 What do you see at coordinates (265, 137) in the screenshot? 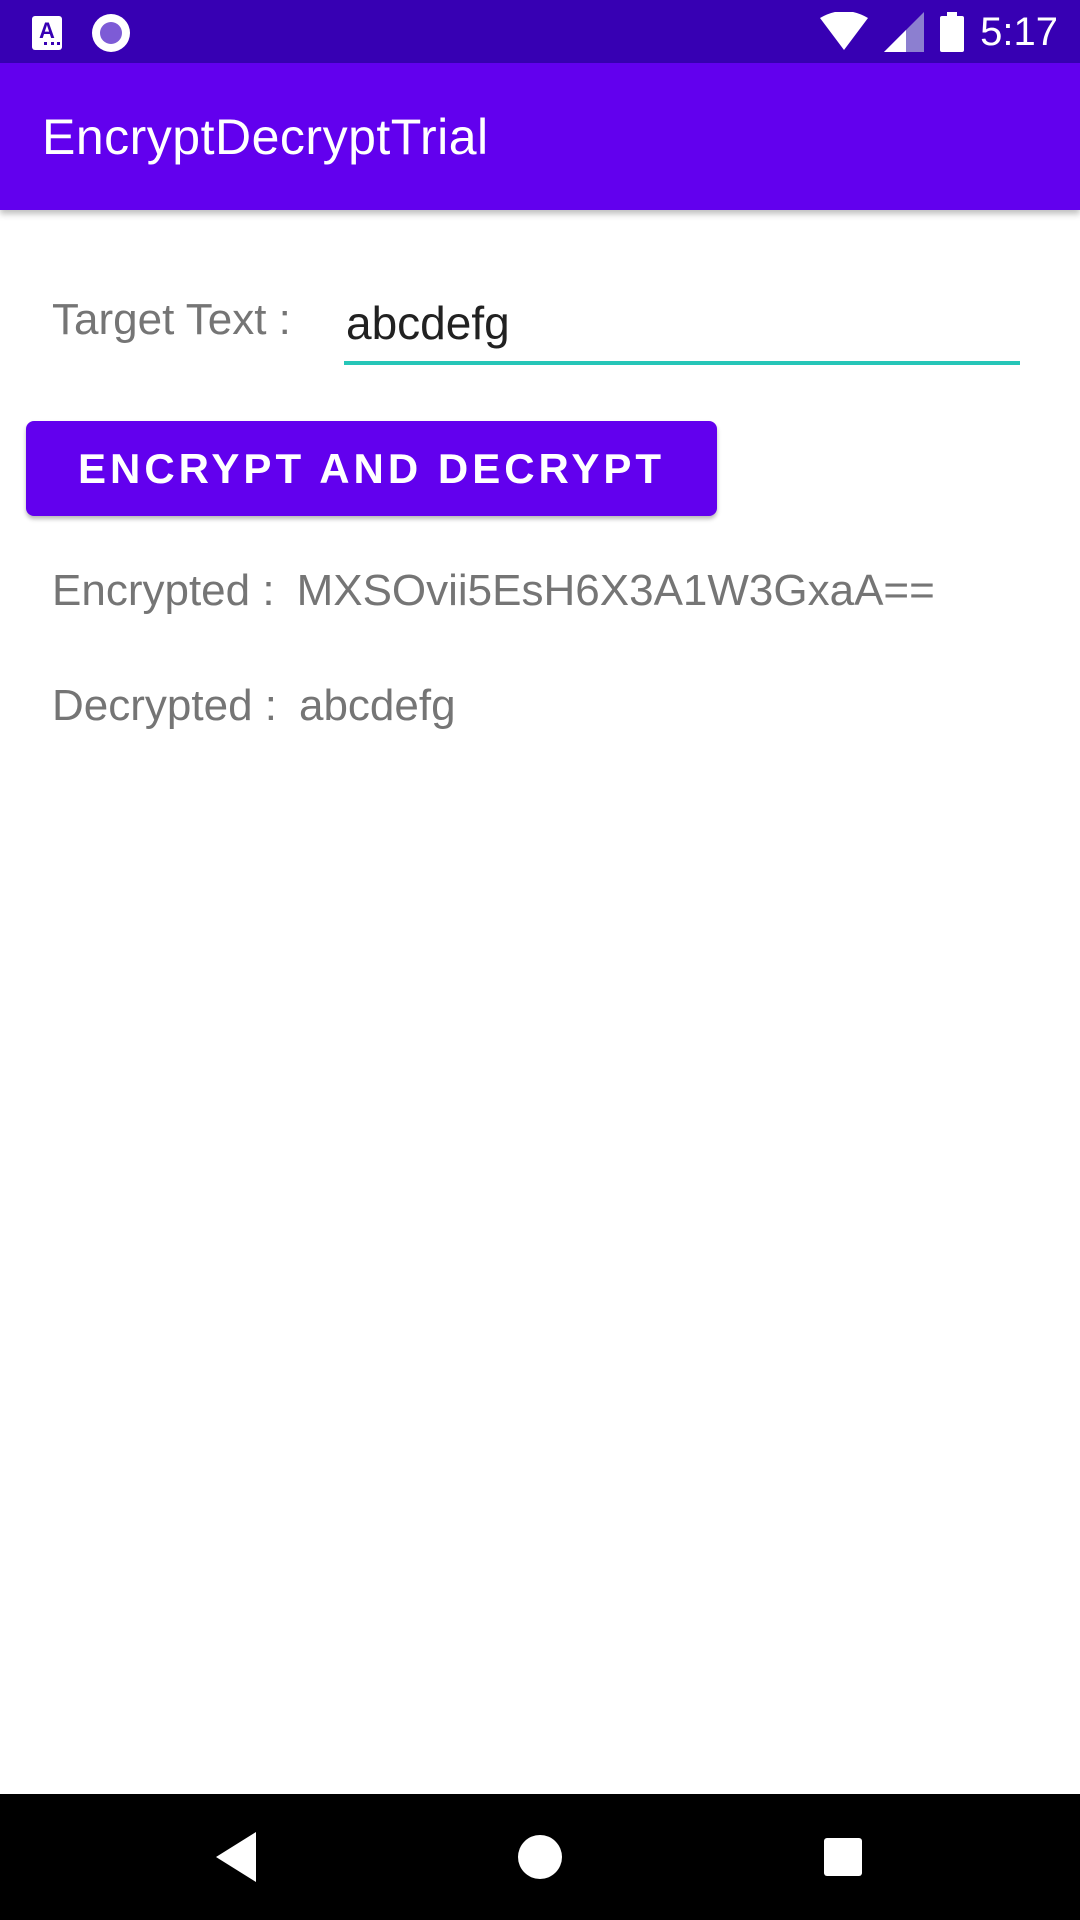
I see `app-title: EncryptDecryptTrial` at bounding box center [265, 137].